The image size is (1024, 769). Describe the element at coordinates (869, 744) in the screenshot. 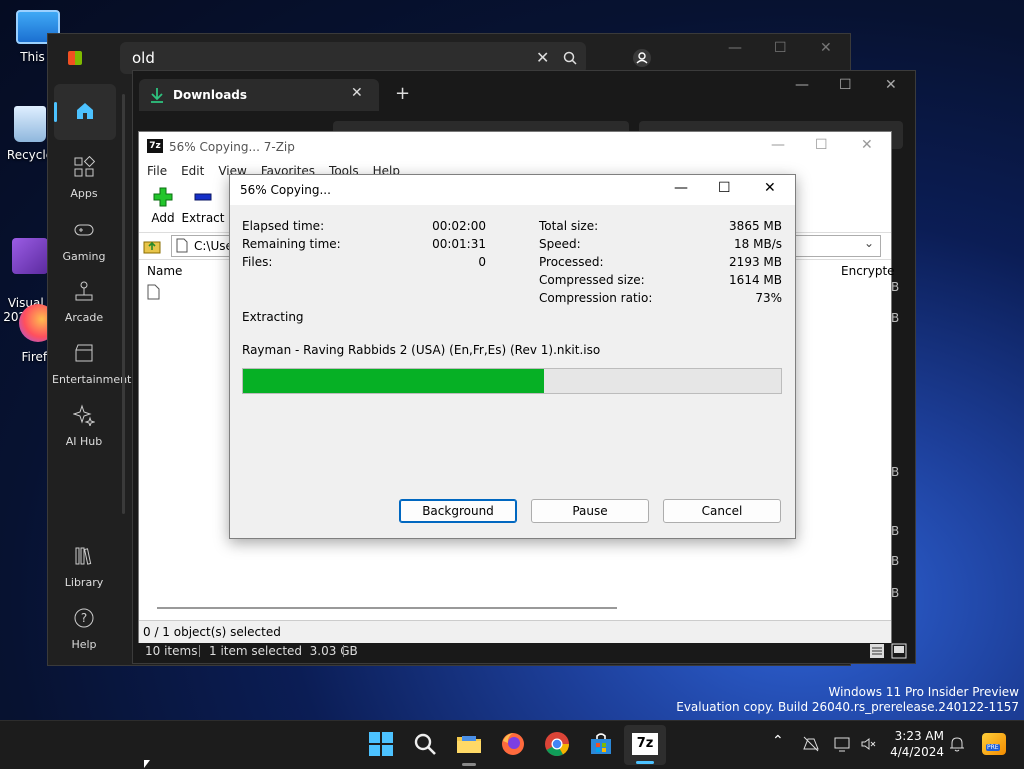

I see `volume-muted-icon` at that location.